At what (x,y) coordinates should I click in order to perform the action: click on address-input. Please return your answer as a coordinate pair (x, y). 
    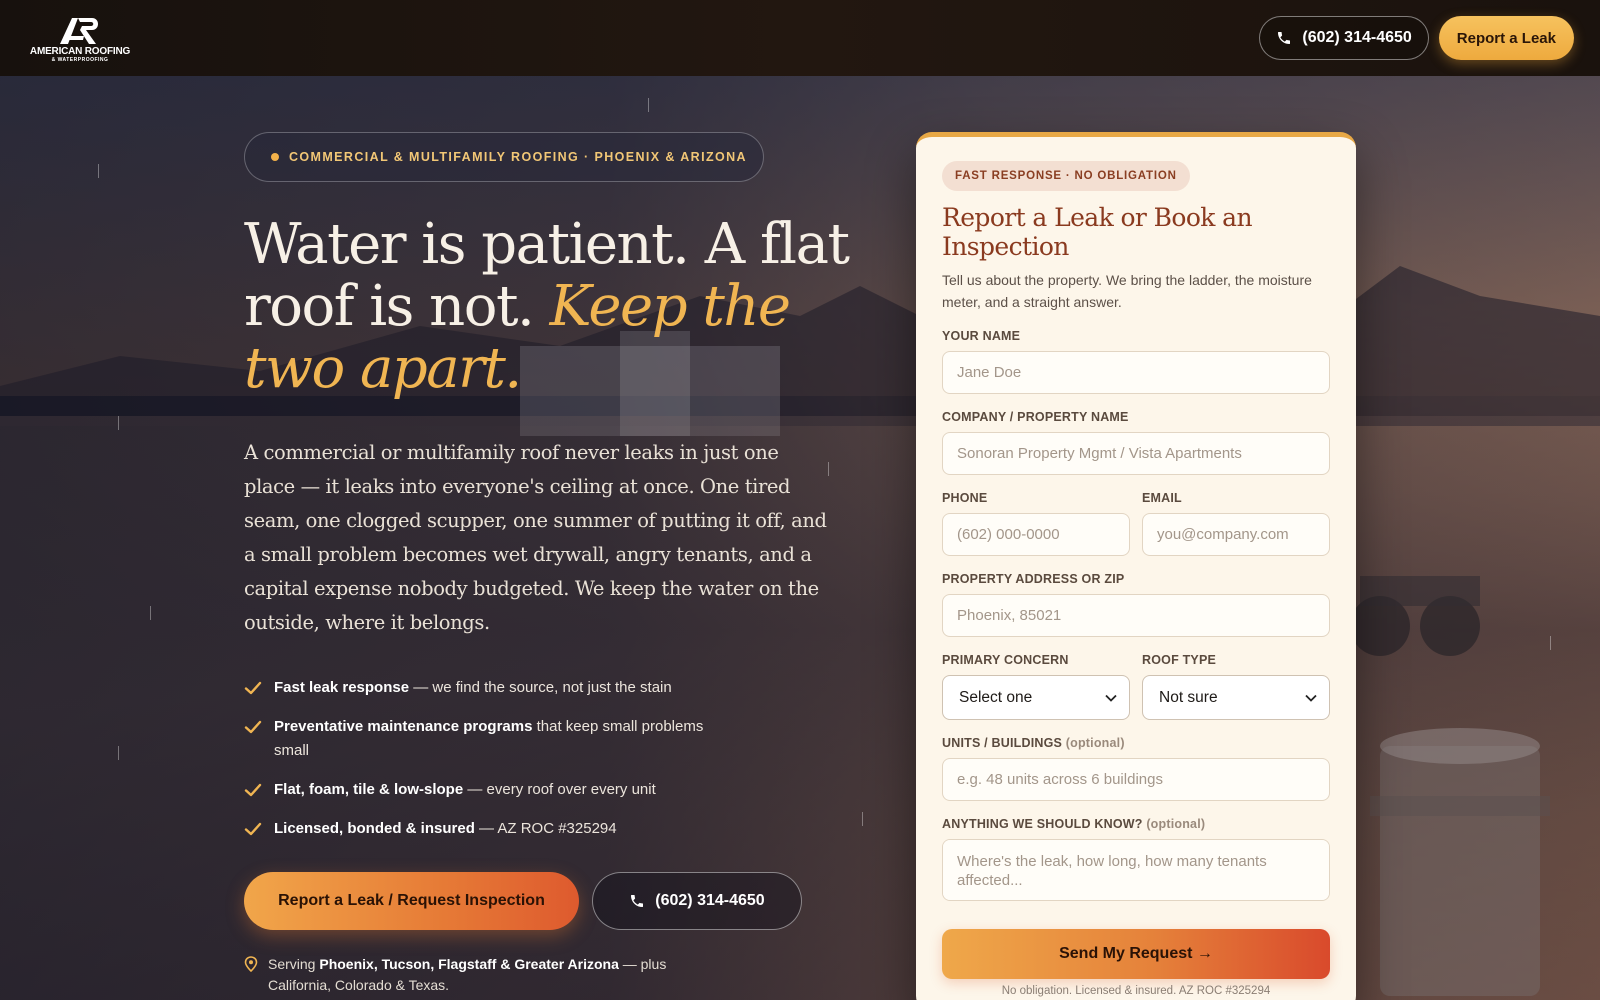
    Looking at the image, I should click on (1136, 615).